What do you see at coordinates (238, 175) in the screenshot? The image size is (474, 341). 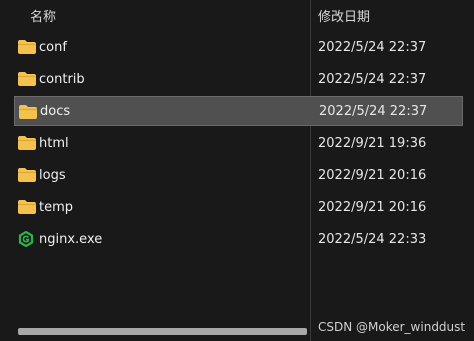 I see `file-row: logs 2022/9/21 20:16` at bounding box center [238, 175].